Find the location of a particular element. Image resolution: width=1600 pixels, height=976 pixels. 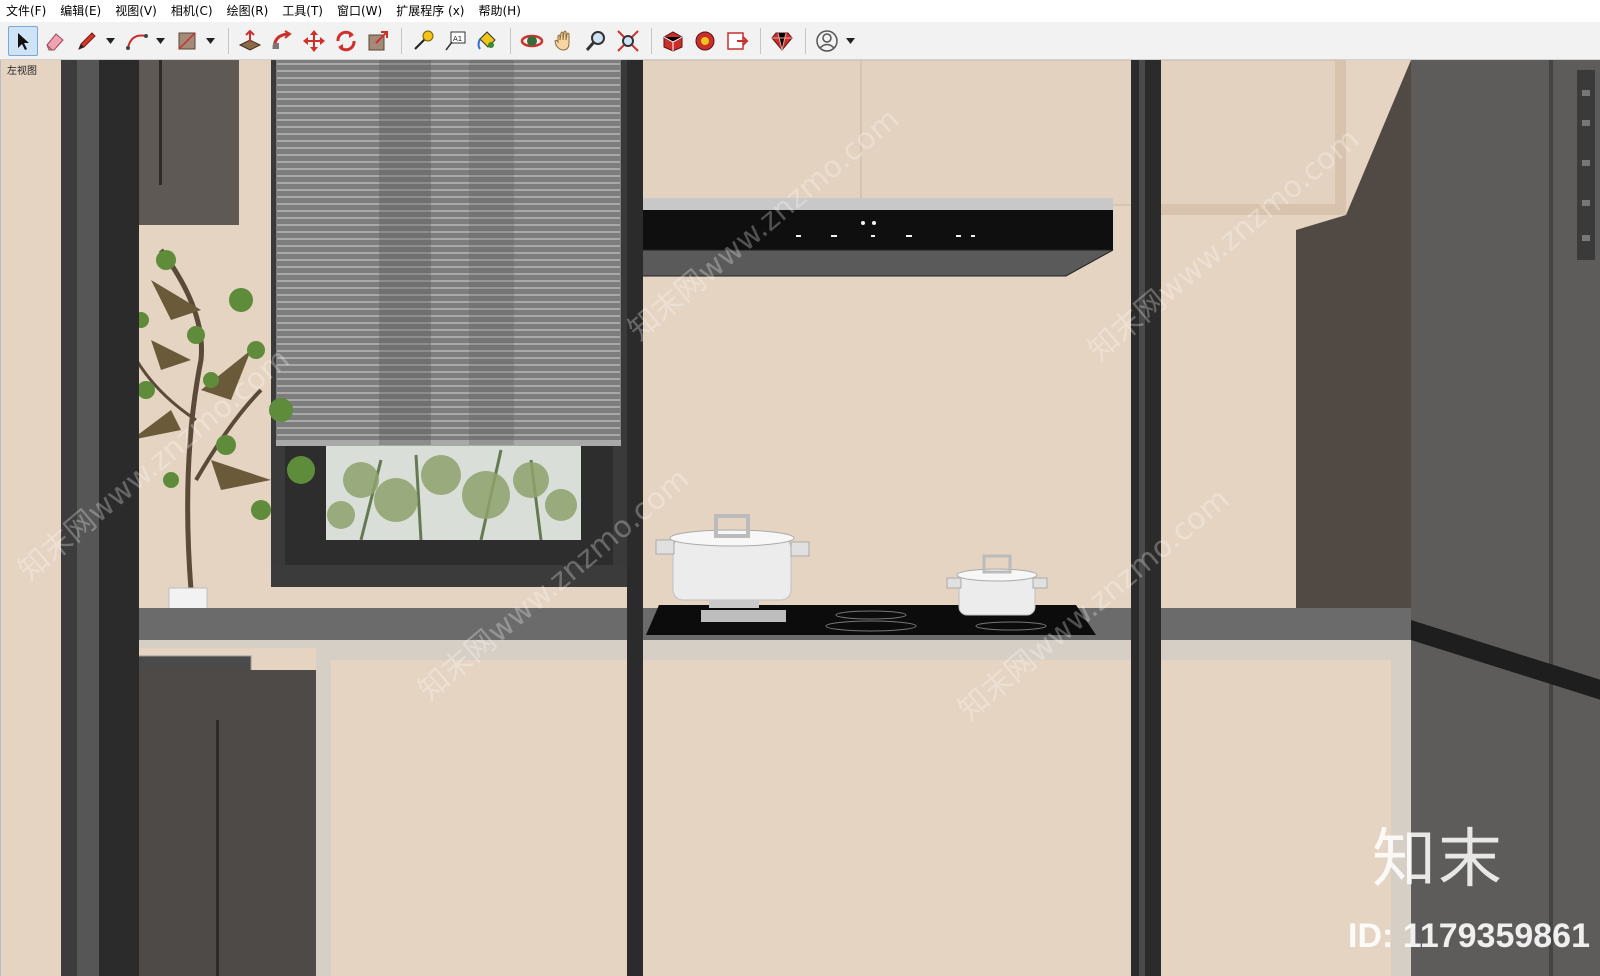

arc-tool-button is located at coordinates (137, 41).